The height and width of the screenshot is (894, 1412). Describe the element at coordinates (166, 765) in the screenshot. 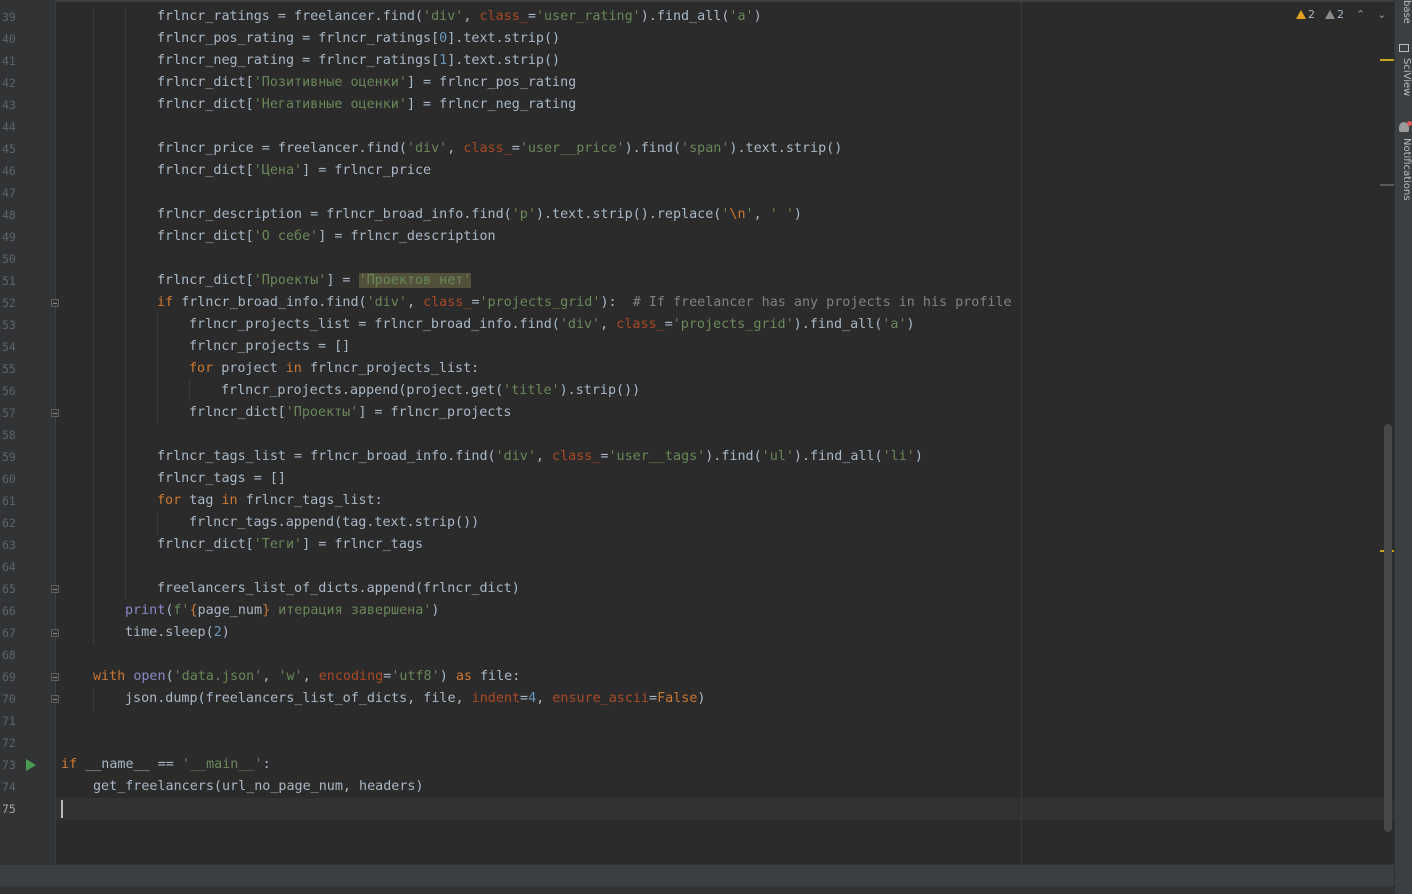

I see `code-line: if __name__ == '__main__':` at that location.